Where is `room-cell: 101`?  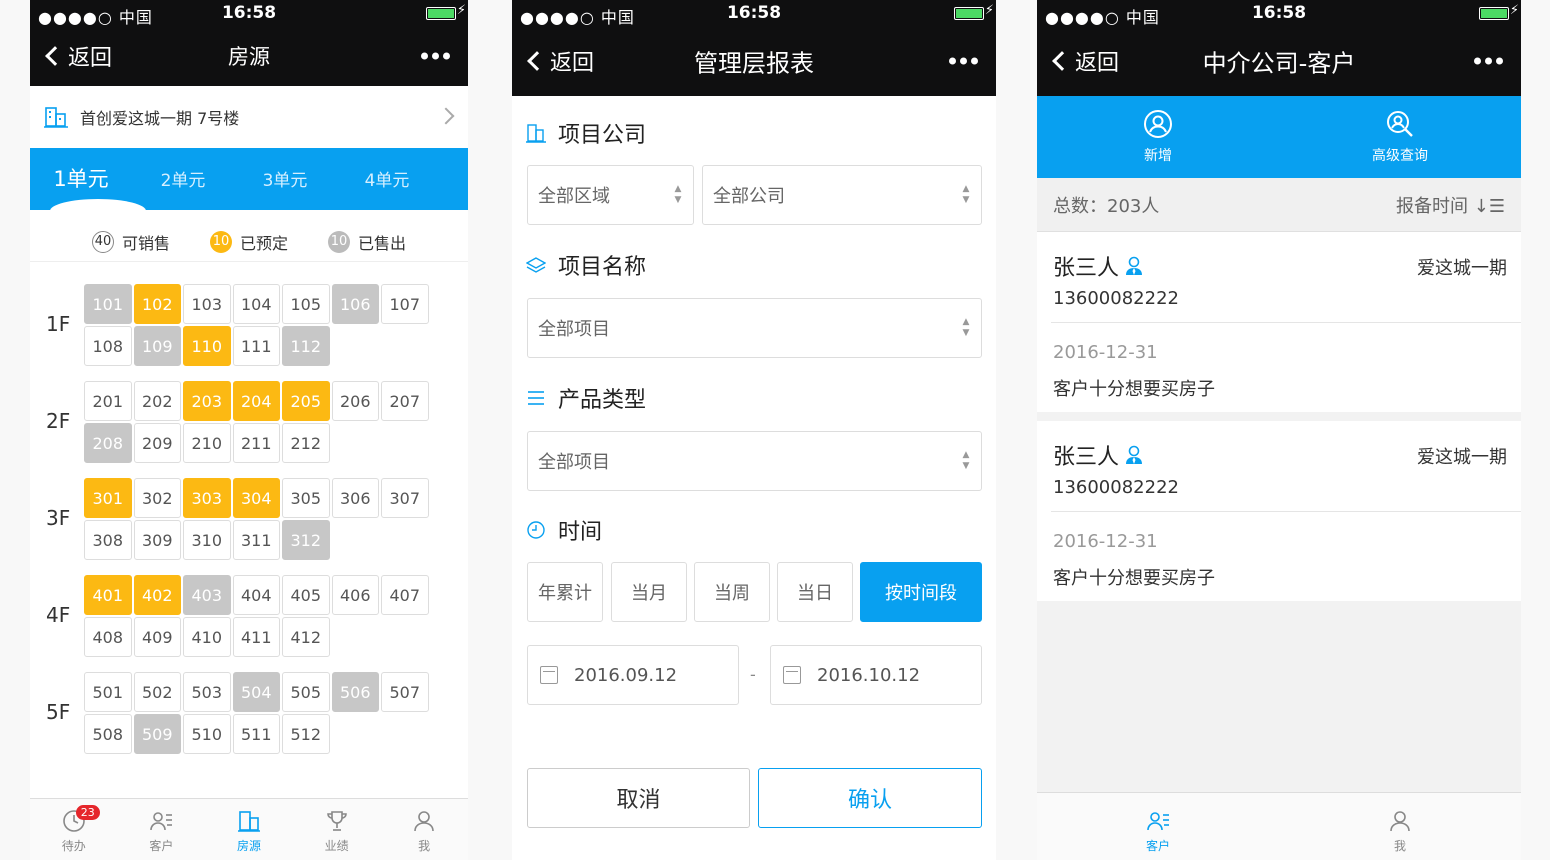 room-cell: 101 is located at coordinates (108, 304).